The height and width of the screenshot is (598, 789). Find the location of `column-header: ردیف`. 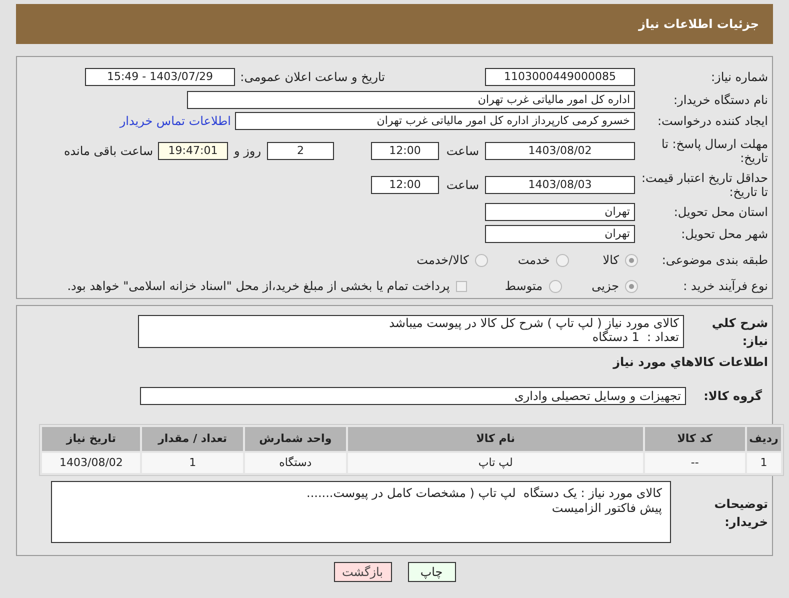

column-header: ردیف is located at coordinates (763, 439).